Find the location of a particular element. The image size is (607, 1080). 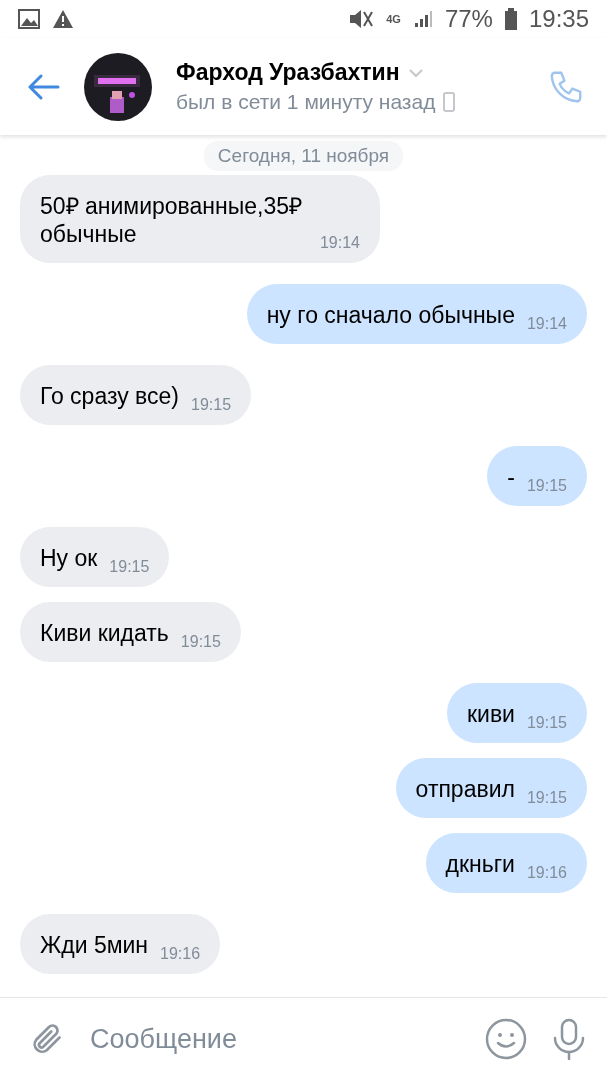

last-seen: был в сети 1 минуту назад is located at coordinates (306, 102).